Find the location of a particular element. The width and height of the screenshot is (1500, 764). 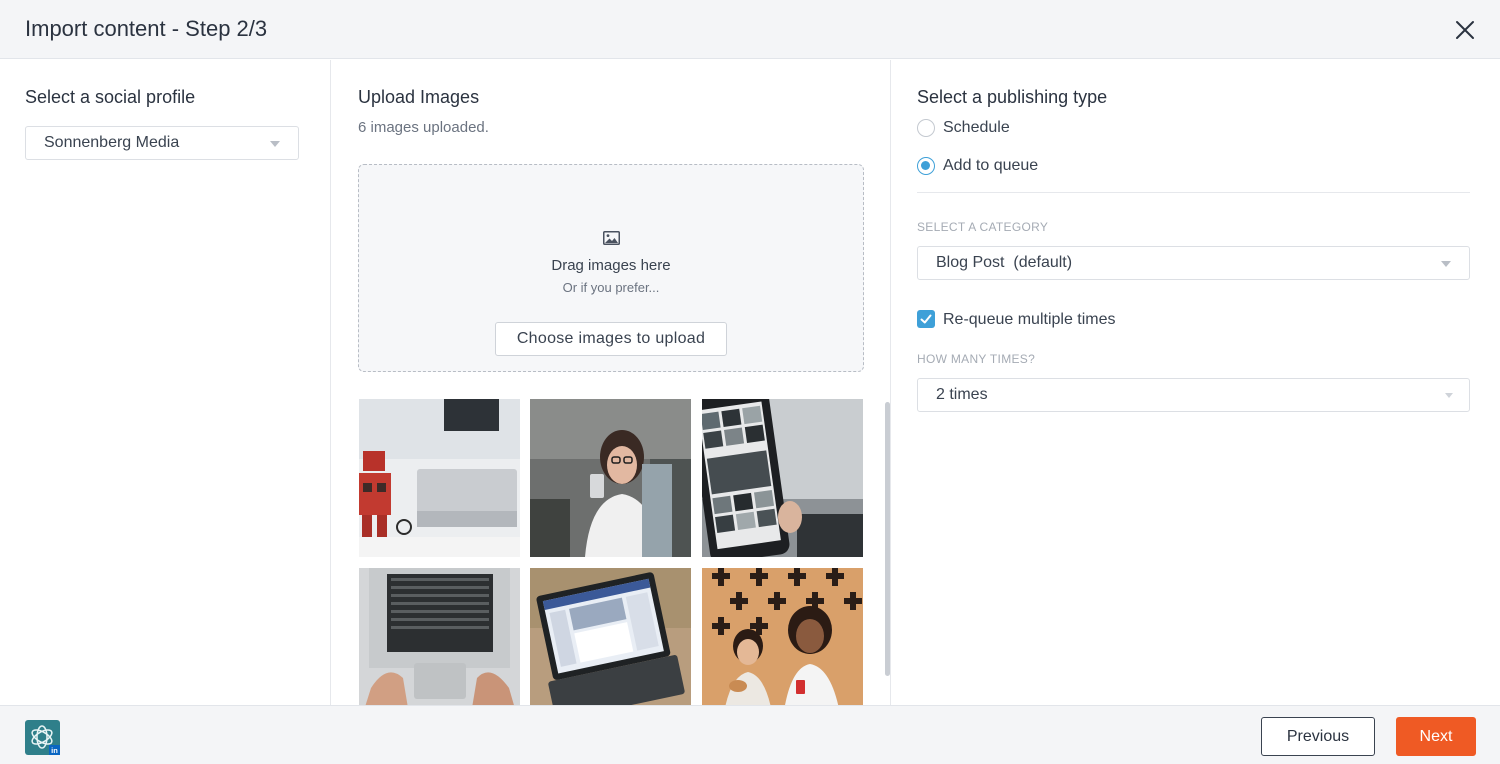

schedule-radio is located at coordinates (926, 128).